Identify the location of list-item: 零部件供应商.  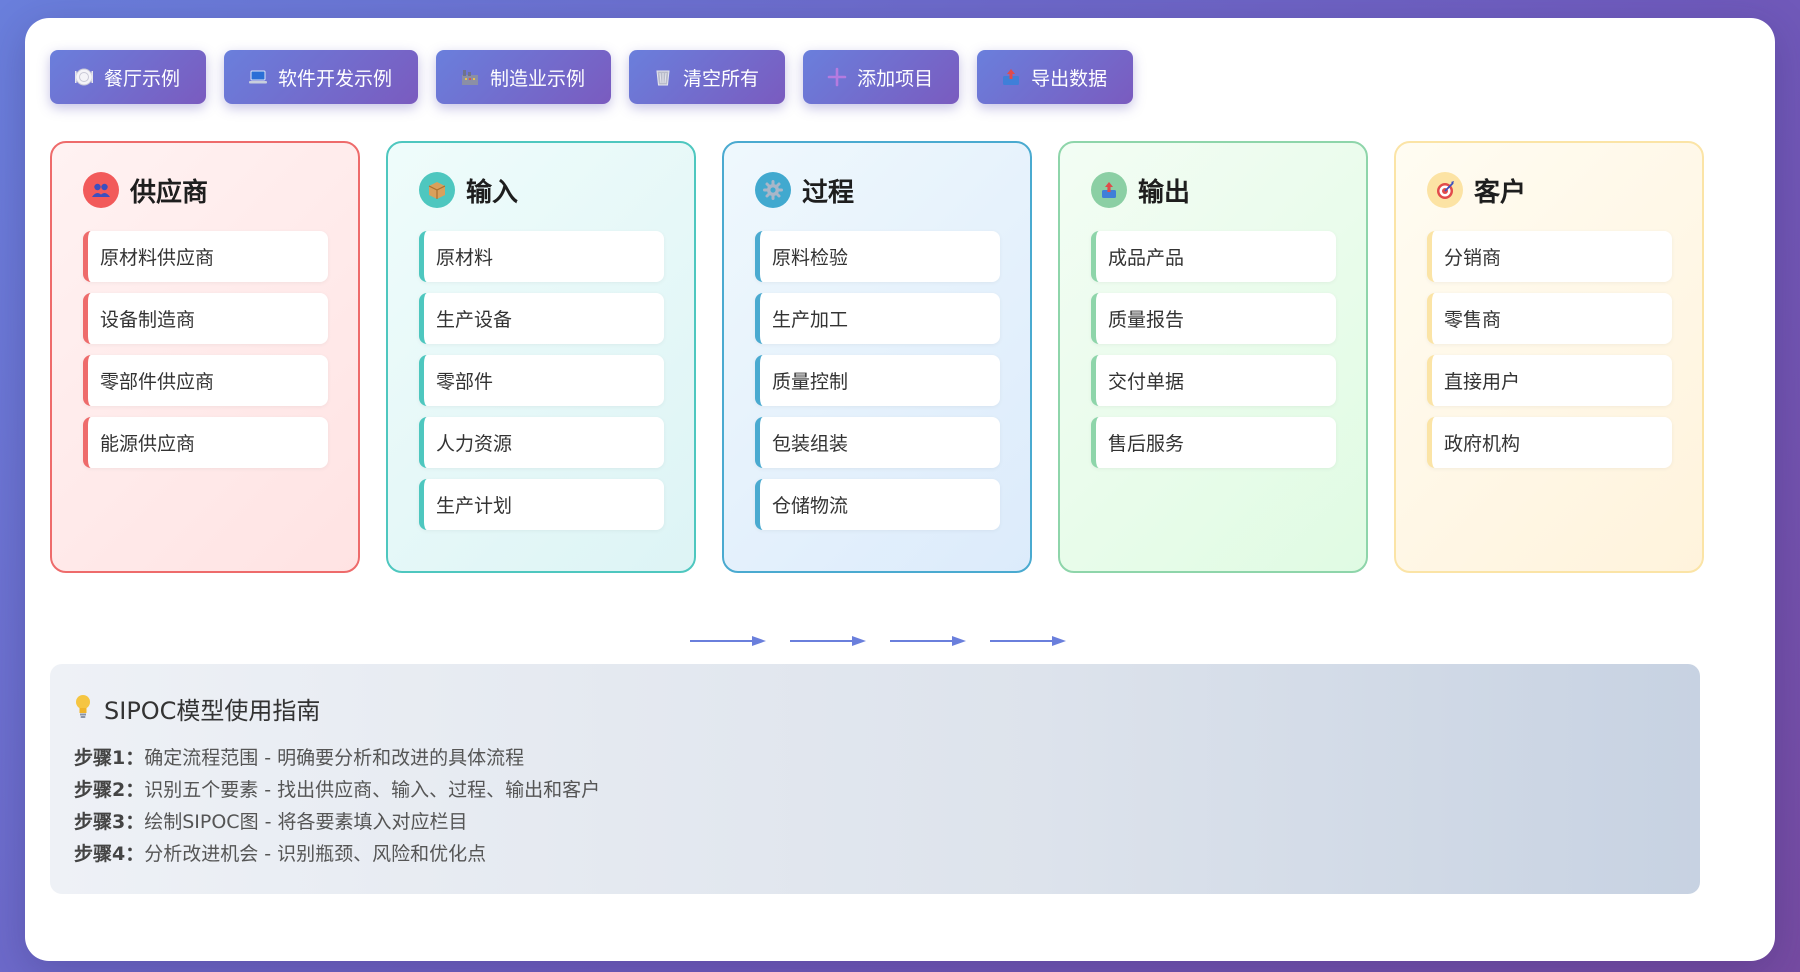
(205, 380).